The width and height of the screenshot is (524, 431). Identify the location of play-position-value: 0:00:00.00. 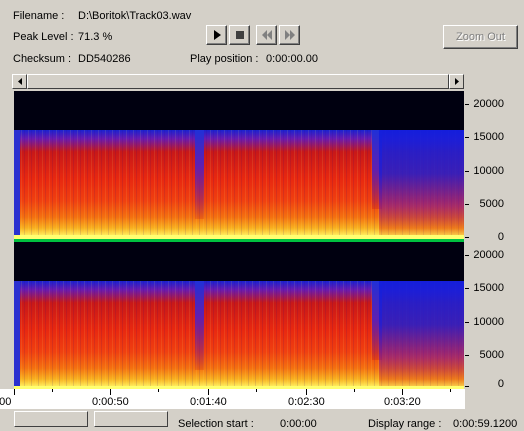
(292, 59).